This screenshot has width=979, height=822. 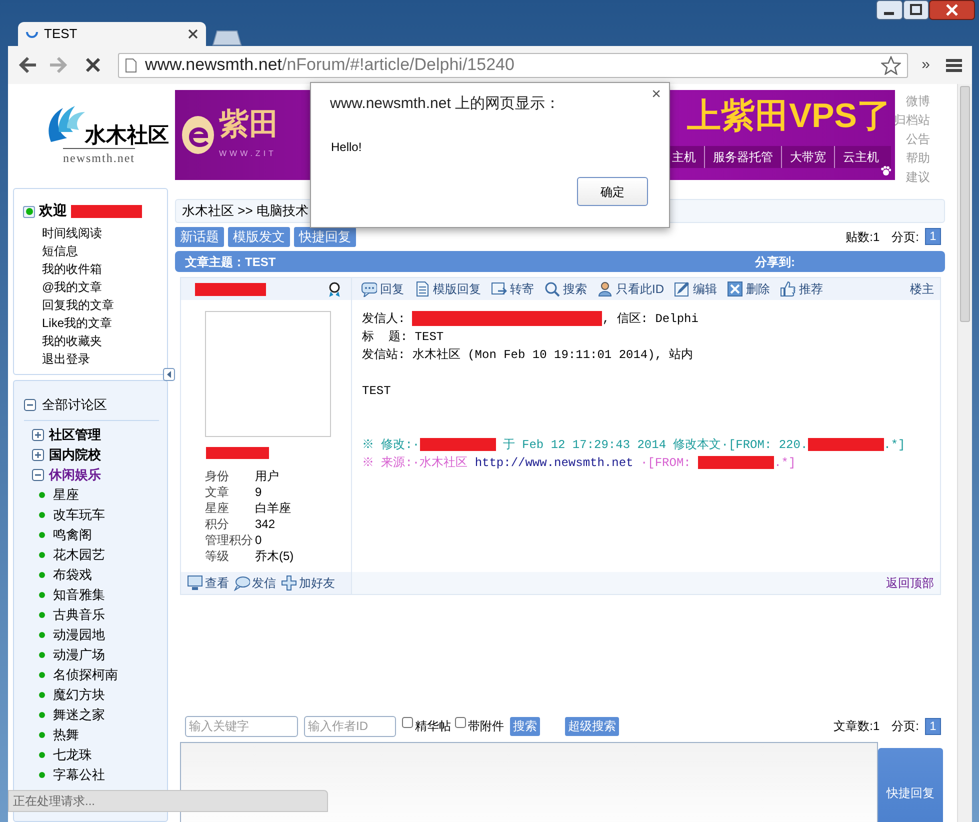 I want to click on post-text: ·[FROM:, so click(x=665, y=463).